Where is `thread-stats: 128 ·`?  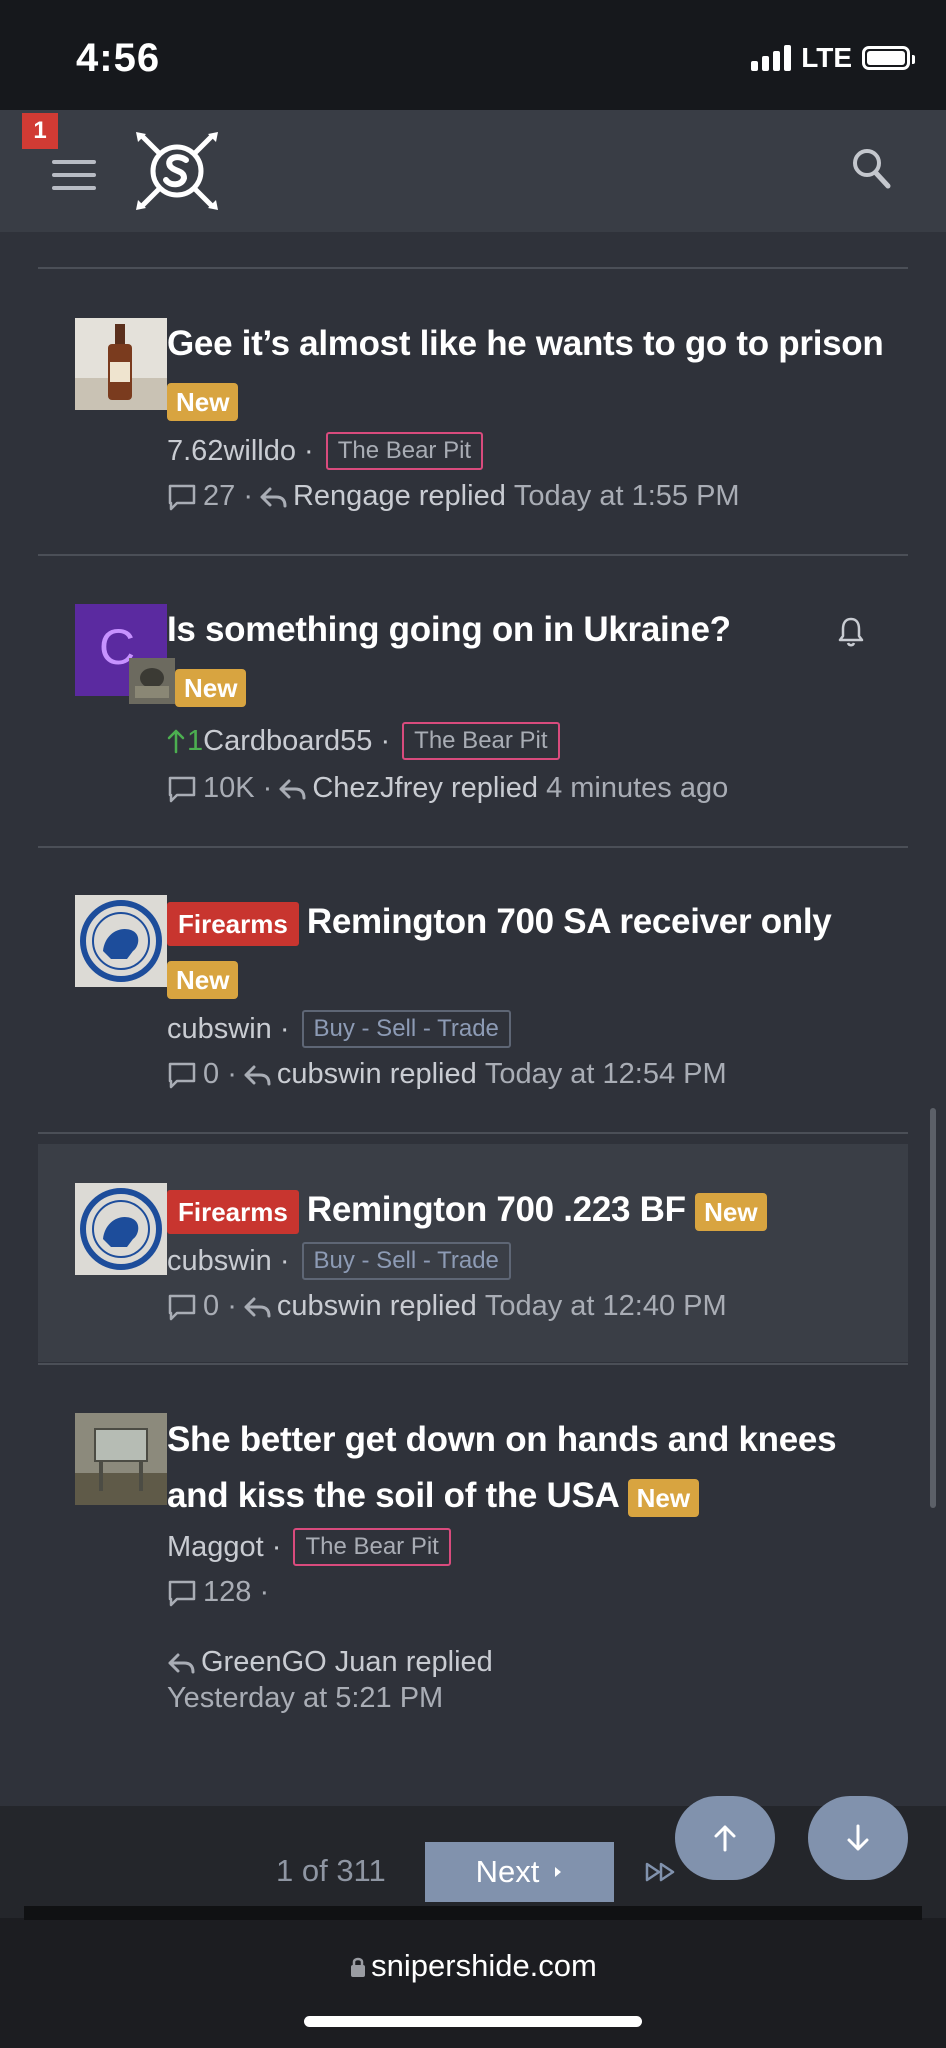
thread-stats: 128 · is located at coordinates (218, 1592).